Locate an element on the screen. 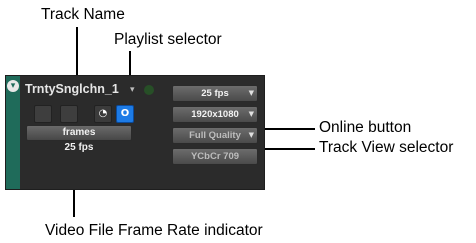 The height and width of the screenshot is (243, 476). color-space-dropdown: YCbCr 709 is located at coordinates (215, 156).